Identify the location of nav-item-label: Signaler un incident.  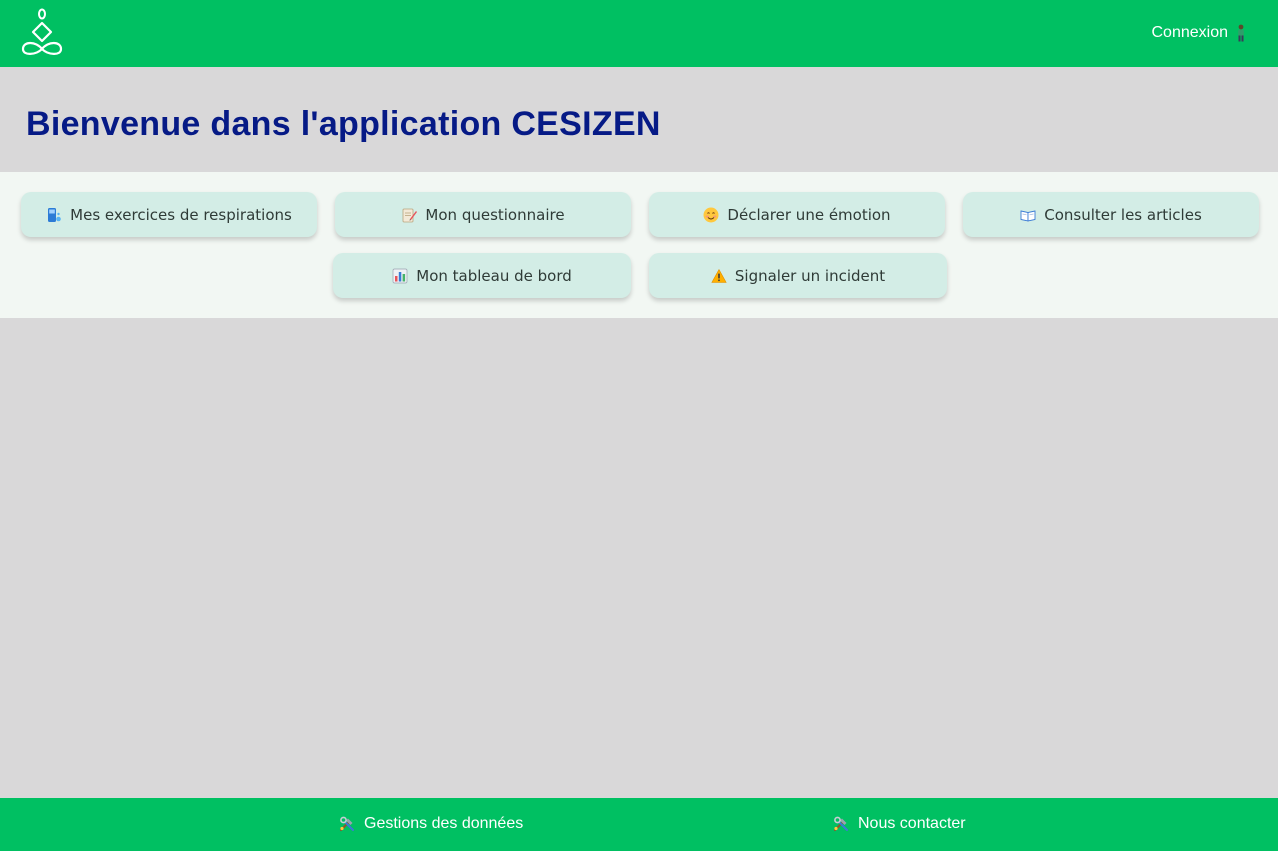
(810, 275).